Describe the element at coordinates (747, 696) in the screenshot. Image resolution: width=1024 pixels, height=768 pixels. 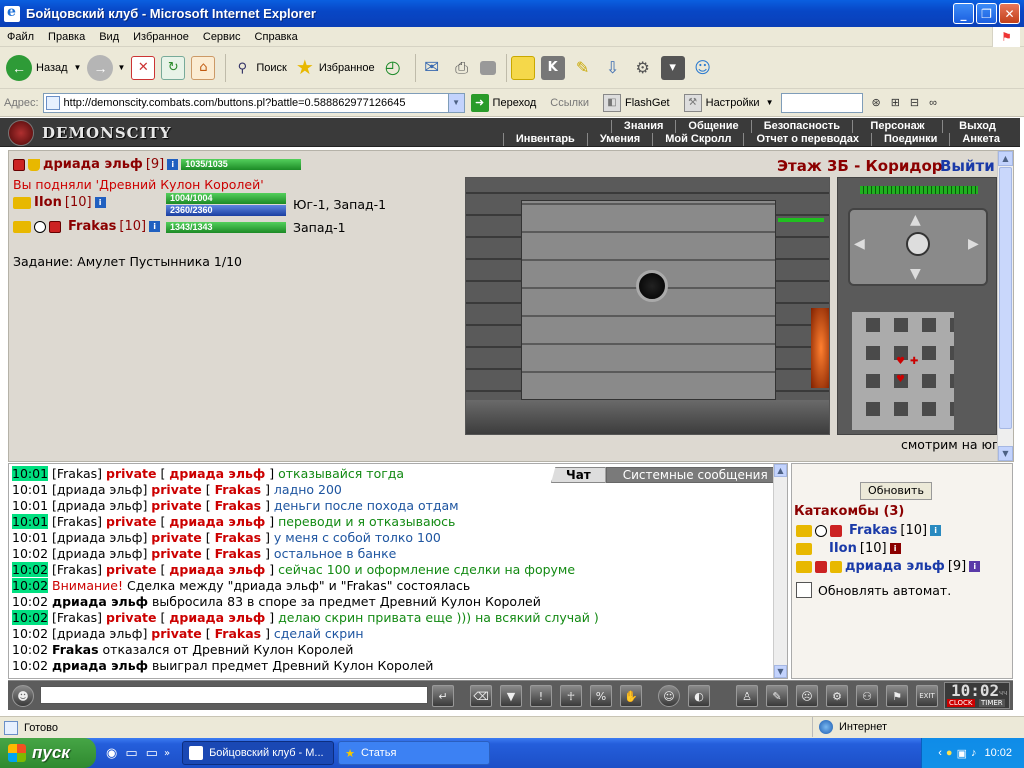
I see `person-icon: ♙` at that location.